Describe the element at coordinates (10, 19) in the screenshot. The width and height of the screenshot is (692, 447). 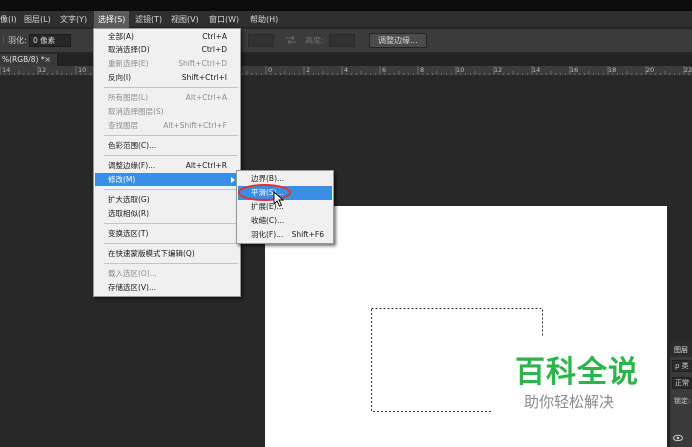
I see `menu-image: 像(I)` at that location.